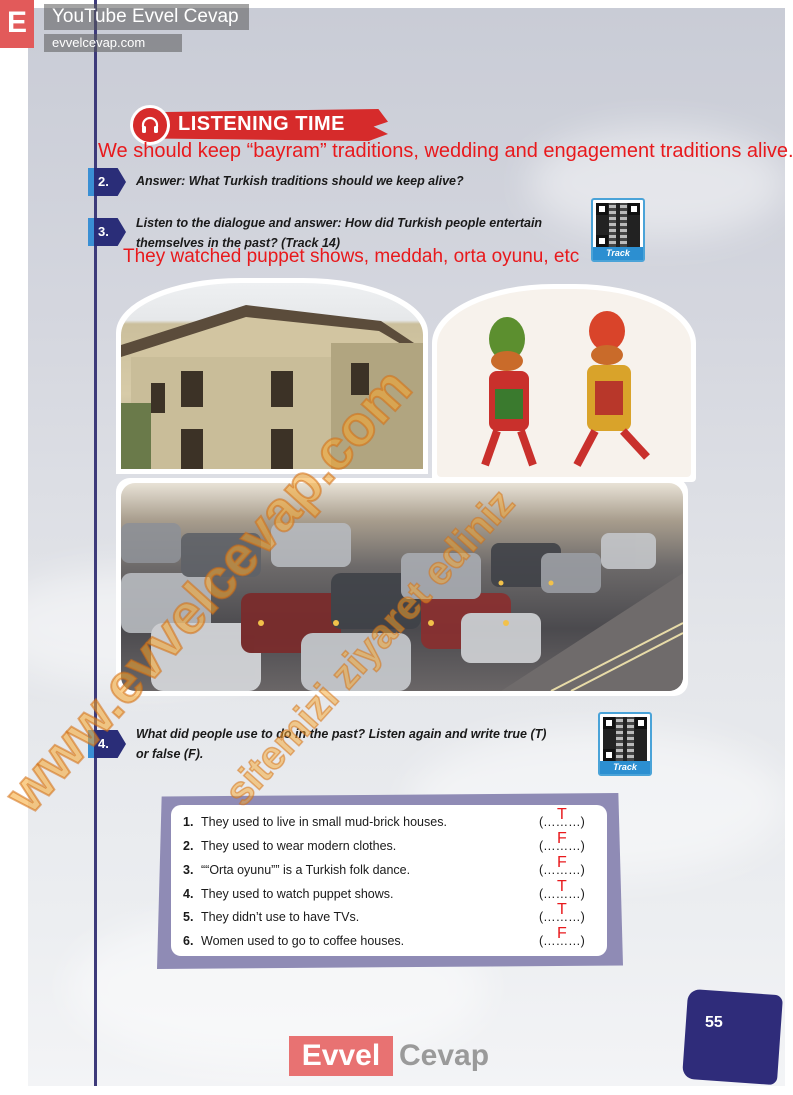 The height and width of the screenshot is (1095, 793). Describe the element at coordinates (280, 917) in the screenshot. I see `statement-text: They didn’t use to have TVs.` at that location.